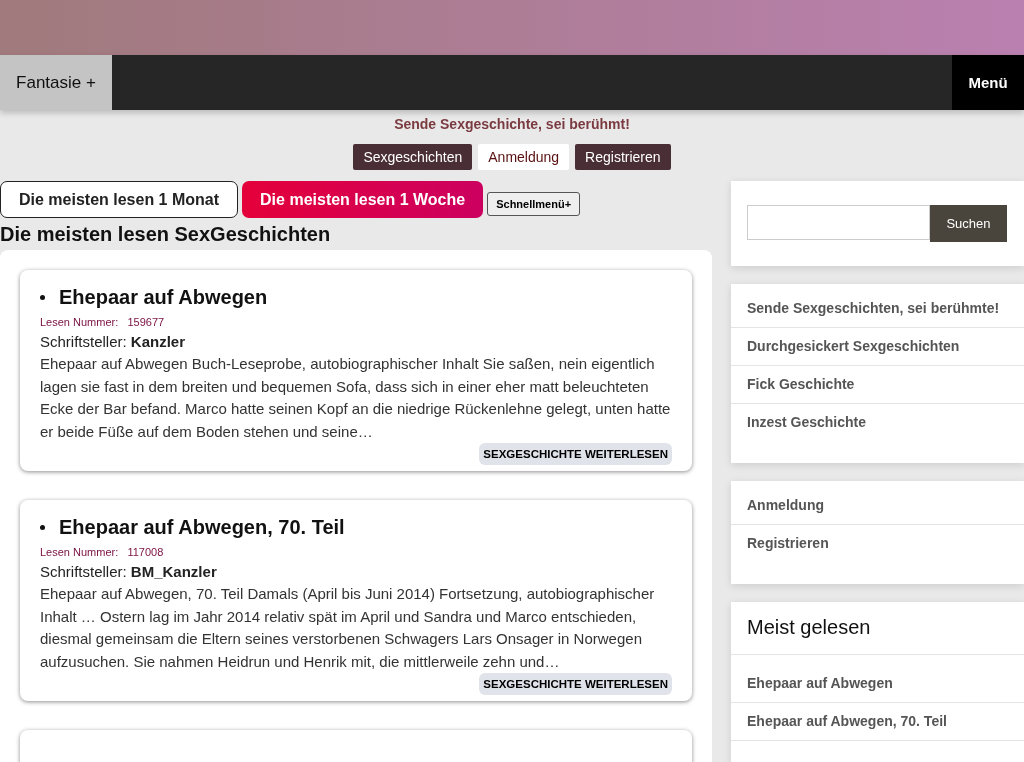 This screenshot has width=1024, height=762. What do you see at coordinates (512, 124) in the screenshot?
I see `tagline: Sende Sexgeschichte, sei berühmt!` at bounding box center [512, 124].